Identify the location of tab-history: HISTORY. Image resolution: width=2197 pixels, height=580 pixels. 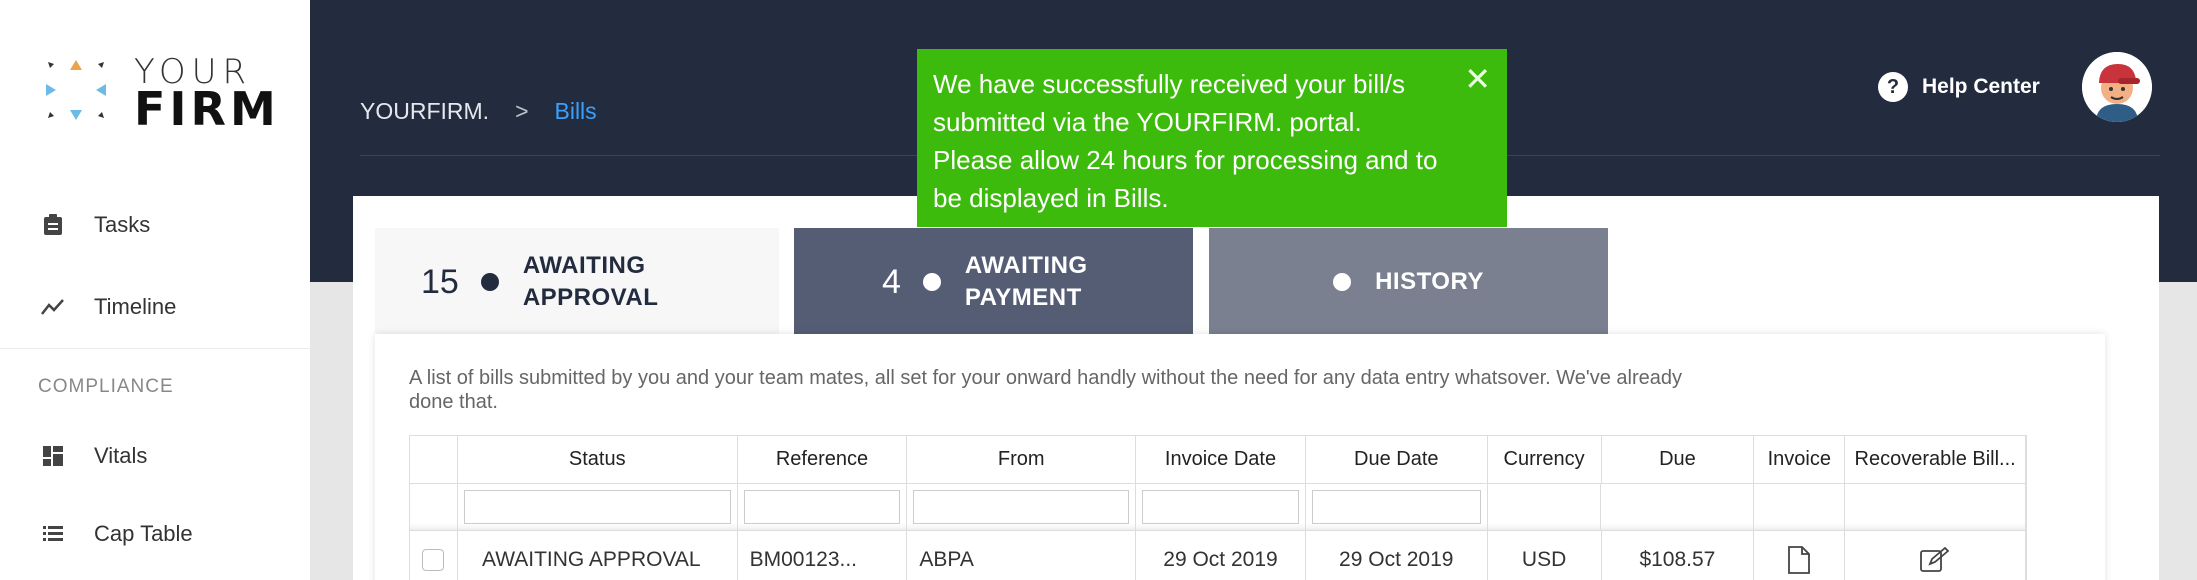
(1408, 282).